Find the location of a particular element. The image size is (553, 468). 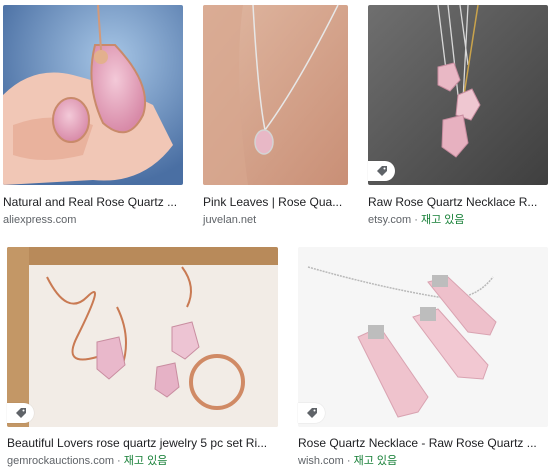

source-domain: wish.com is located at coordinates (321, 461).